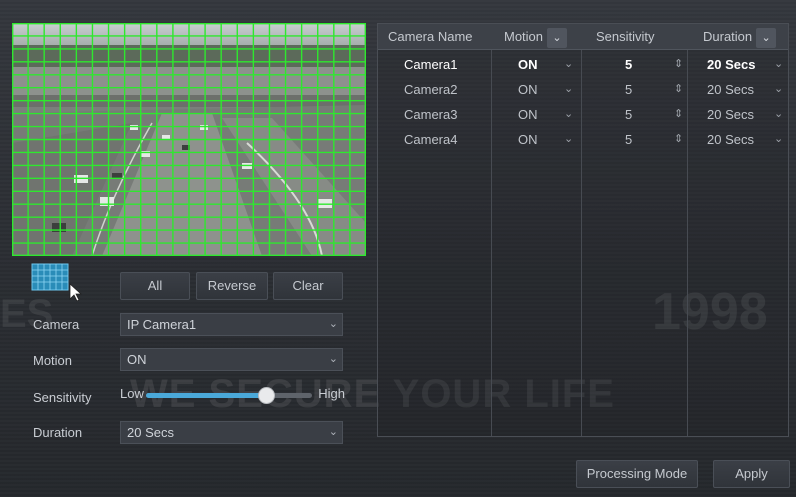 The image size is (796, 497). What do you see at coordinates (583, 114) in the screenshot?
I see `table-row: Camera3 ON 5 20 Secs ⌄ ⇕ ⌄` at bounding box center [583, 114].